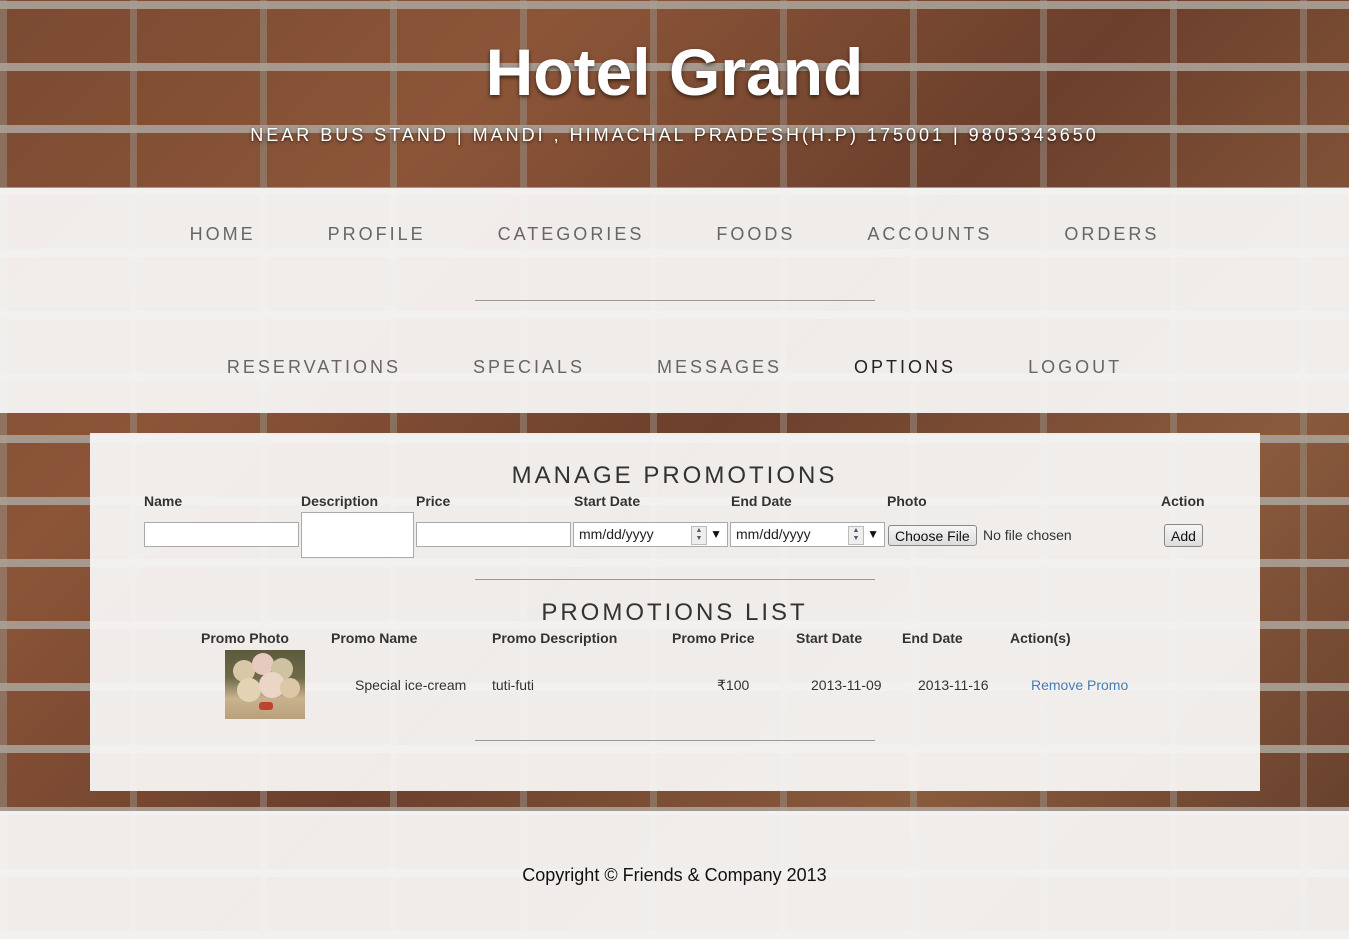 This screenshot has height=939, width=1349. Describe the element at coordinates (719, 367) in the screenshot. I see `nav-messages: MESSAGES` at that location.